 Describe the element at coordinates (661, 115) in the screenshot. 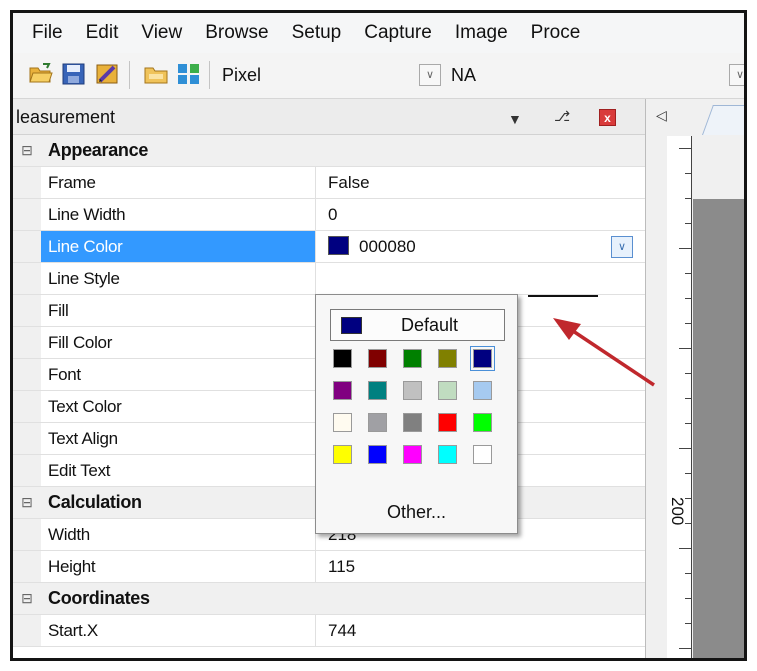

I see `tab-scroll-left-icon: ◁` at that location.